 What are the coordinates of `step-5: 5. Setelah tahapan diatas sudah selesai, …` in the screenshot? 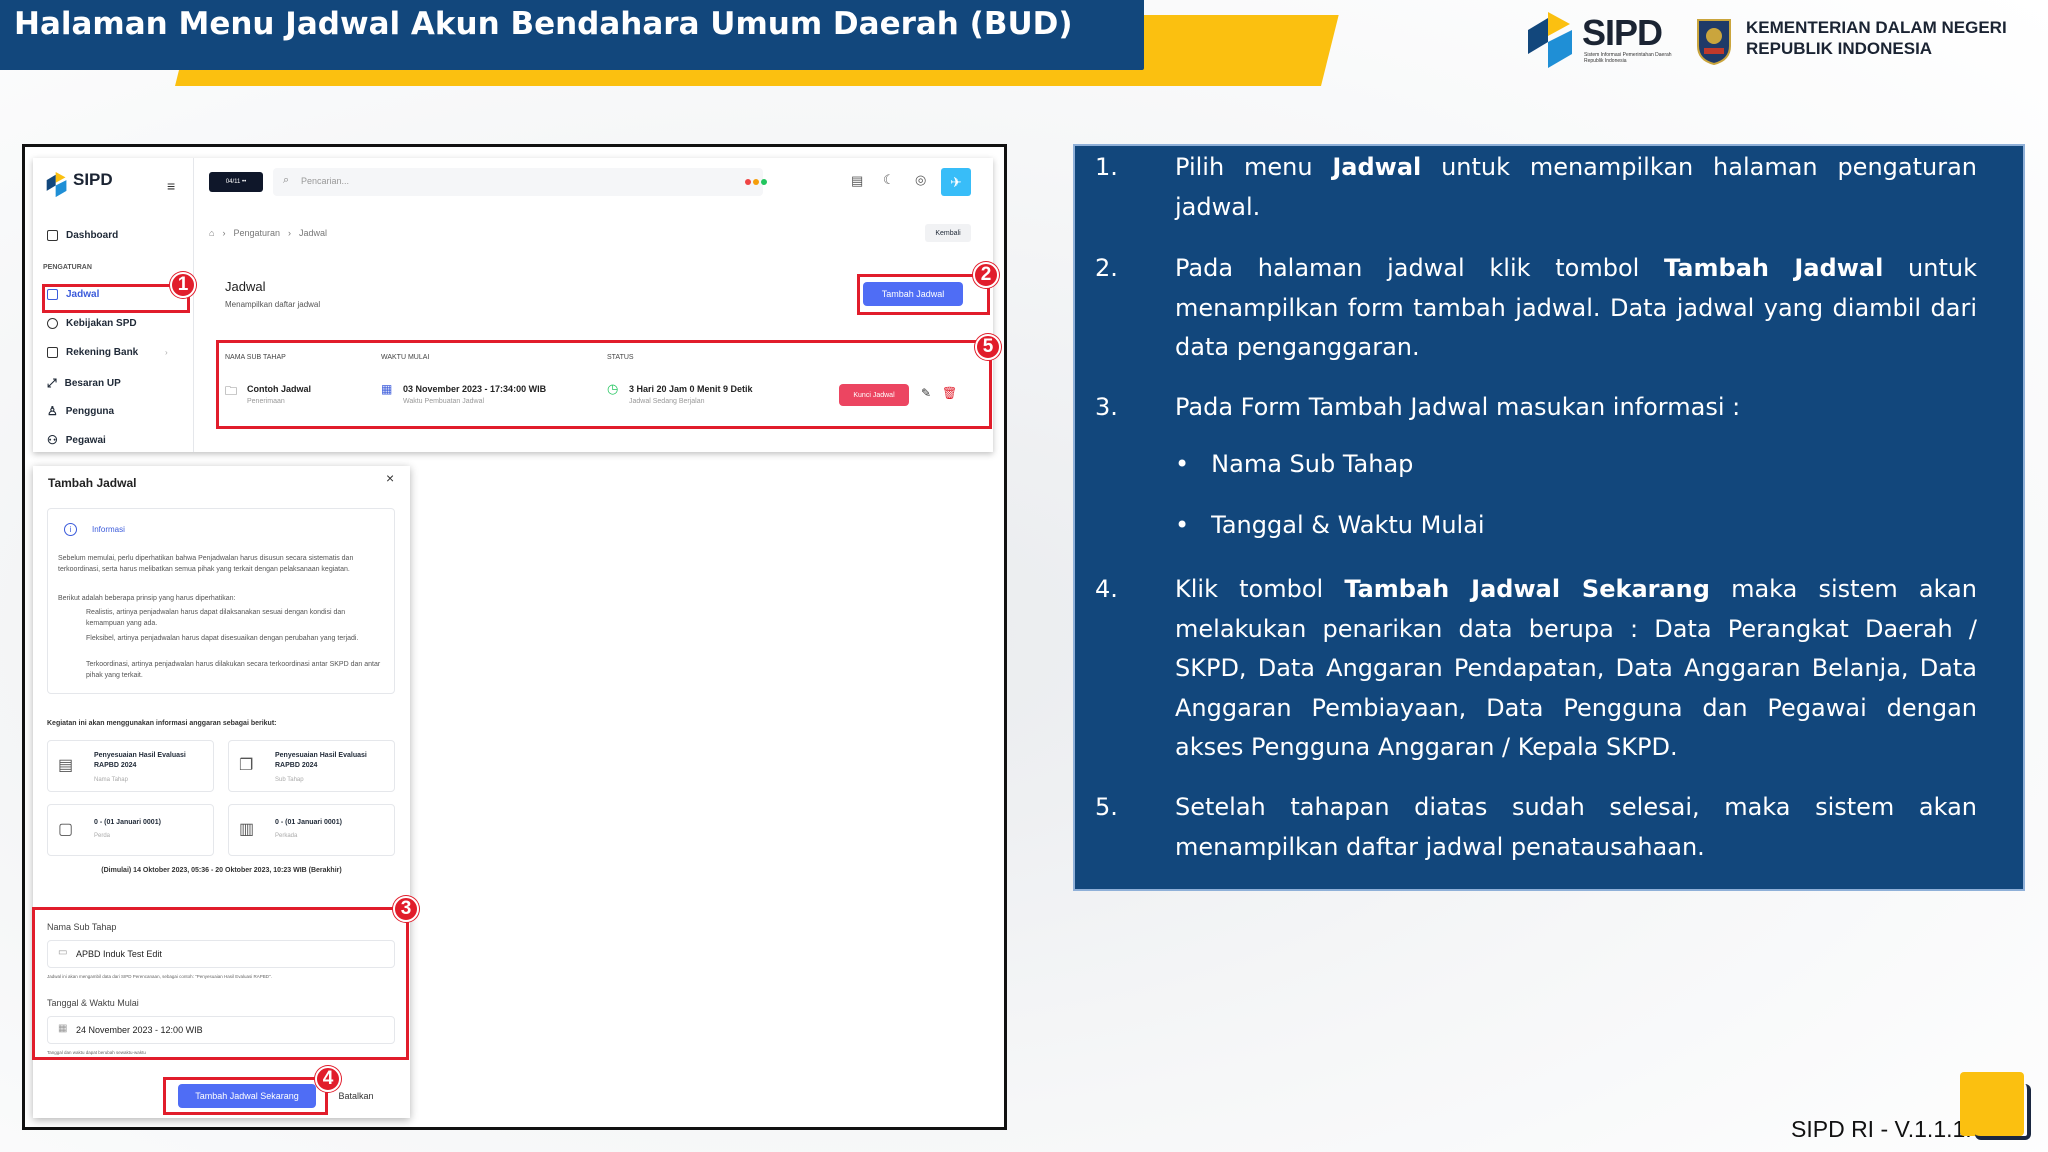 It's located at (1536, 827).